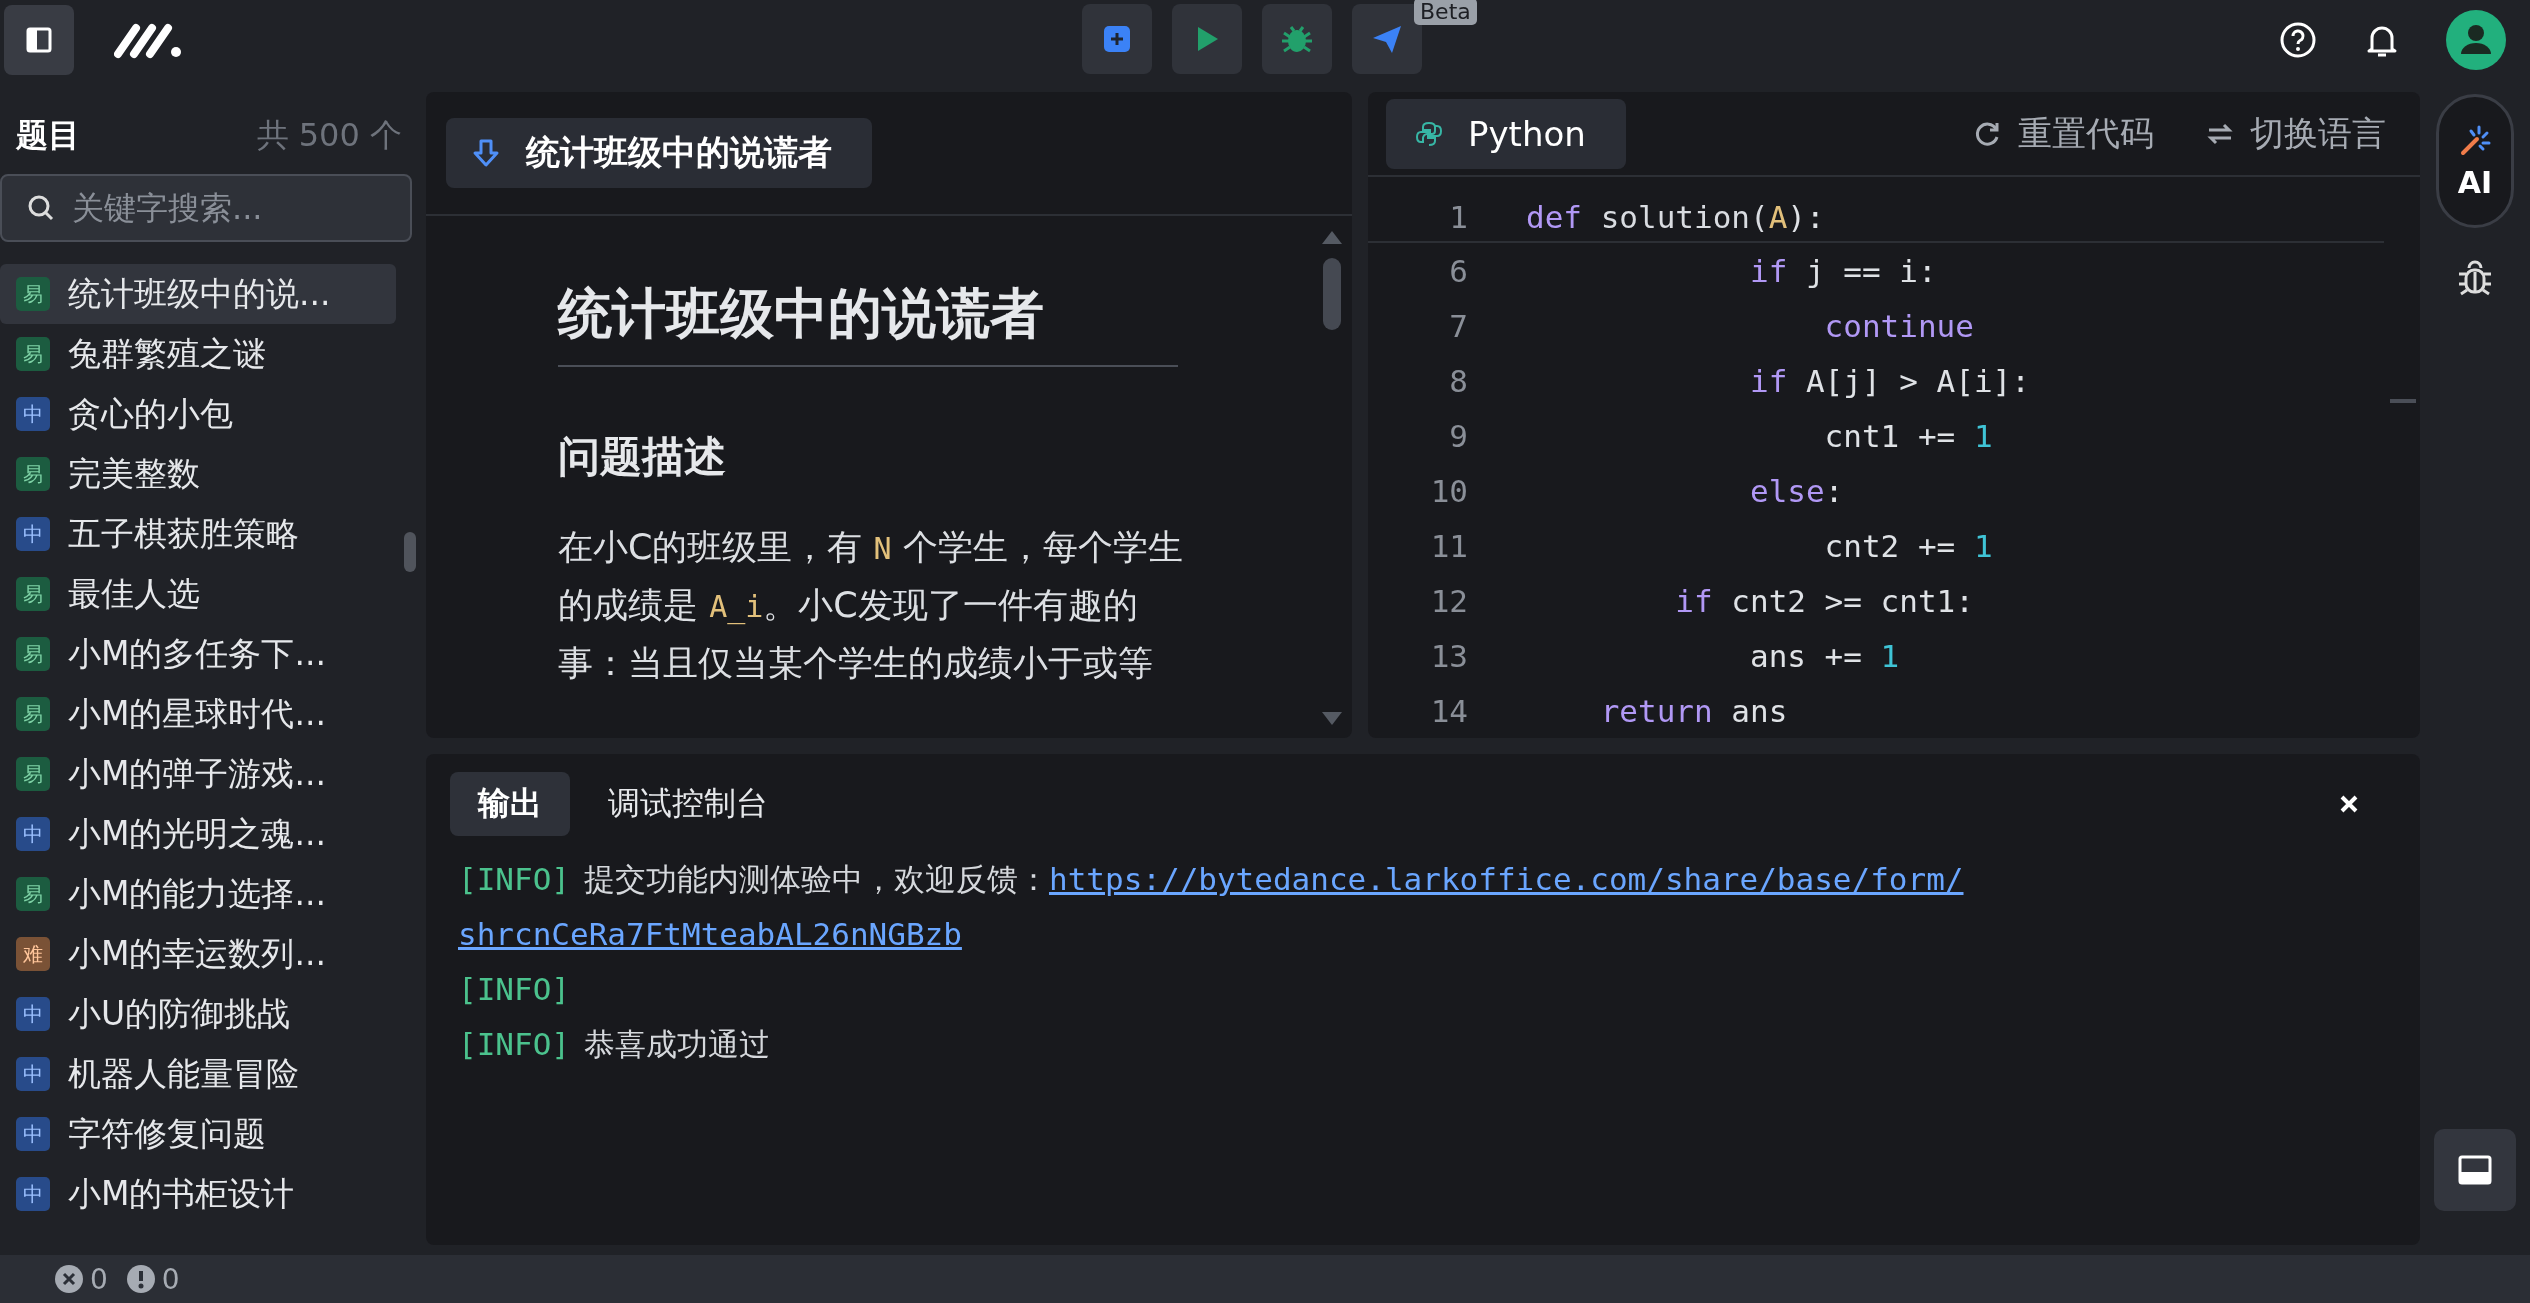 This screenshot has height=1303, width=2530. Describe the element at coordinates (486, 153) in the screenshot. I see `arrow-down-icon` at that location.